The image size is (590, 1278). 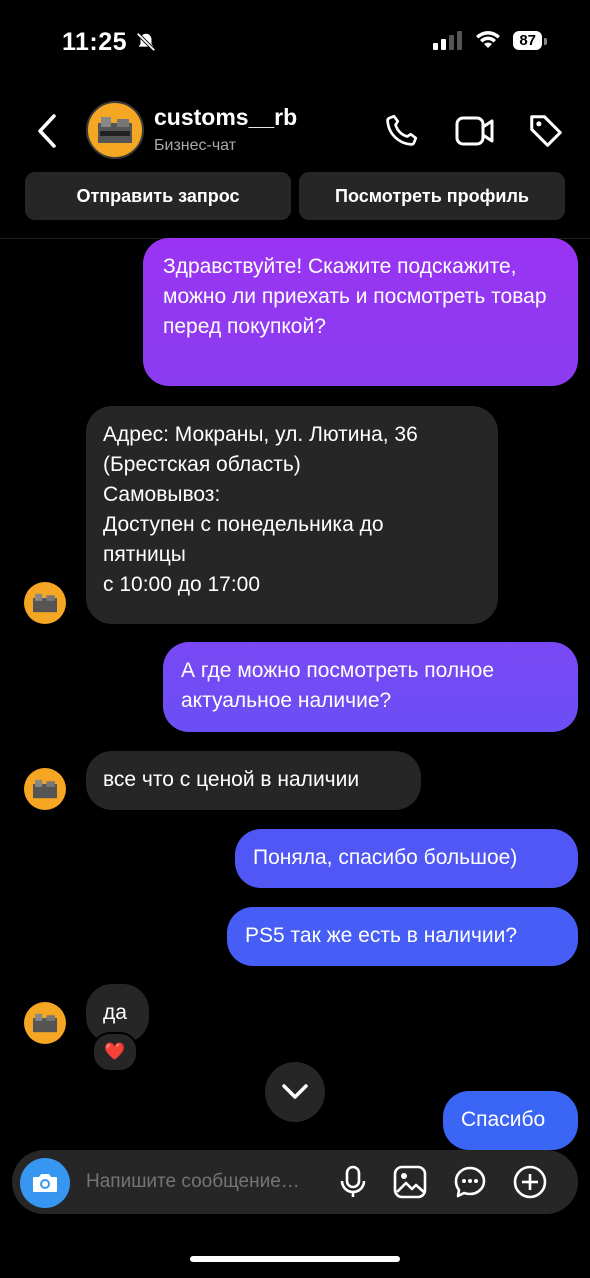 I want to click on plus-circle-icon, so click(x=530, y=1182).